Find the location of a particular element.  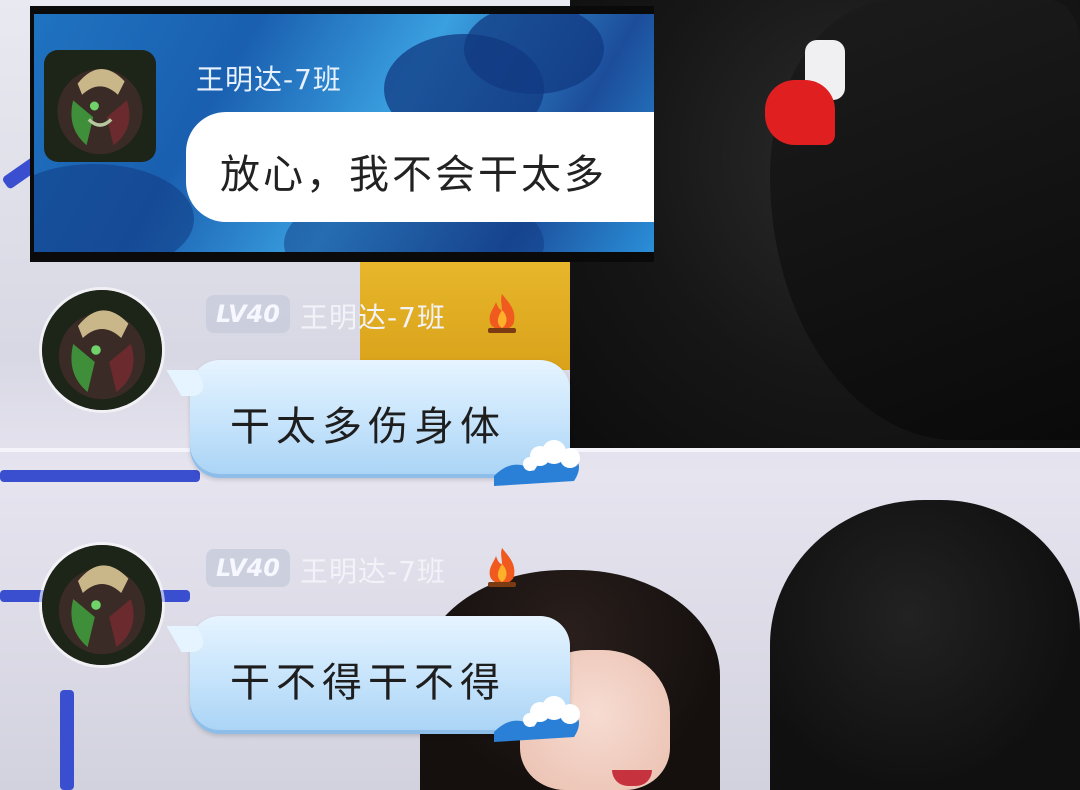

card-message-text: 放心，我不会干太多 is located at coordinates (413, 175).